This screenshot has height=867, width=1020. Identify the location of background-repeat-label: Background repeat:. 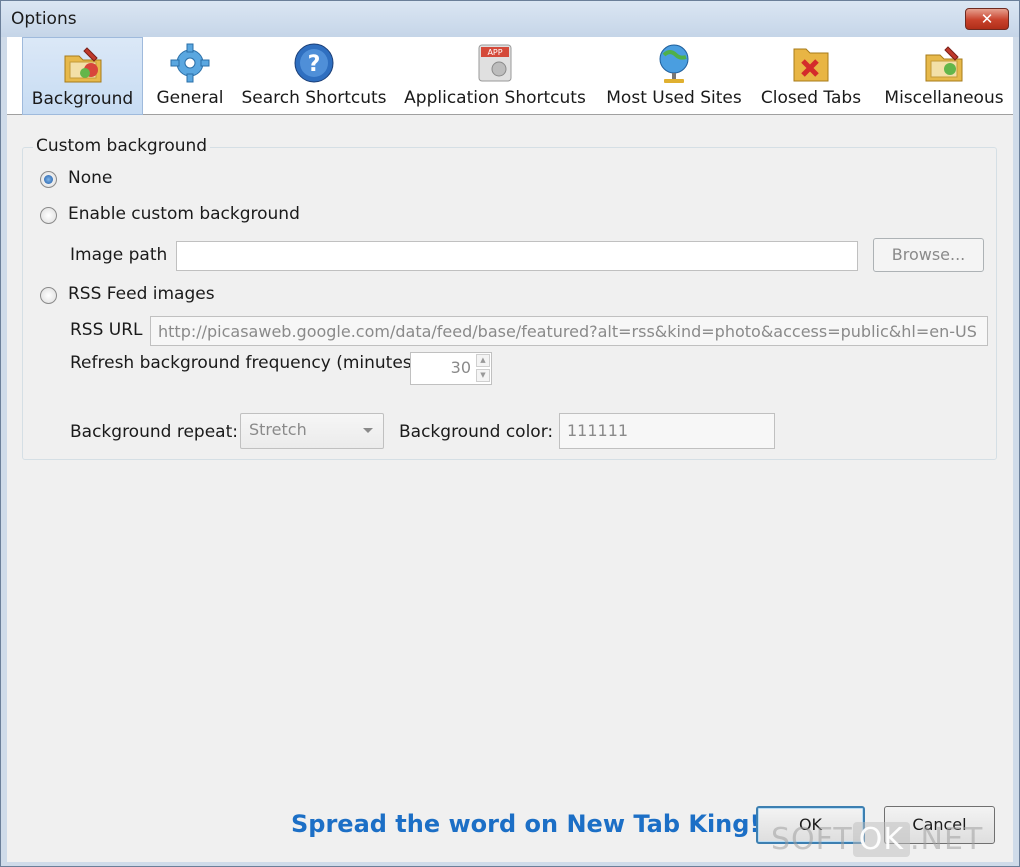
(154, 432).